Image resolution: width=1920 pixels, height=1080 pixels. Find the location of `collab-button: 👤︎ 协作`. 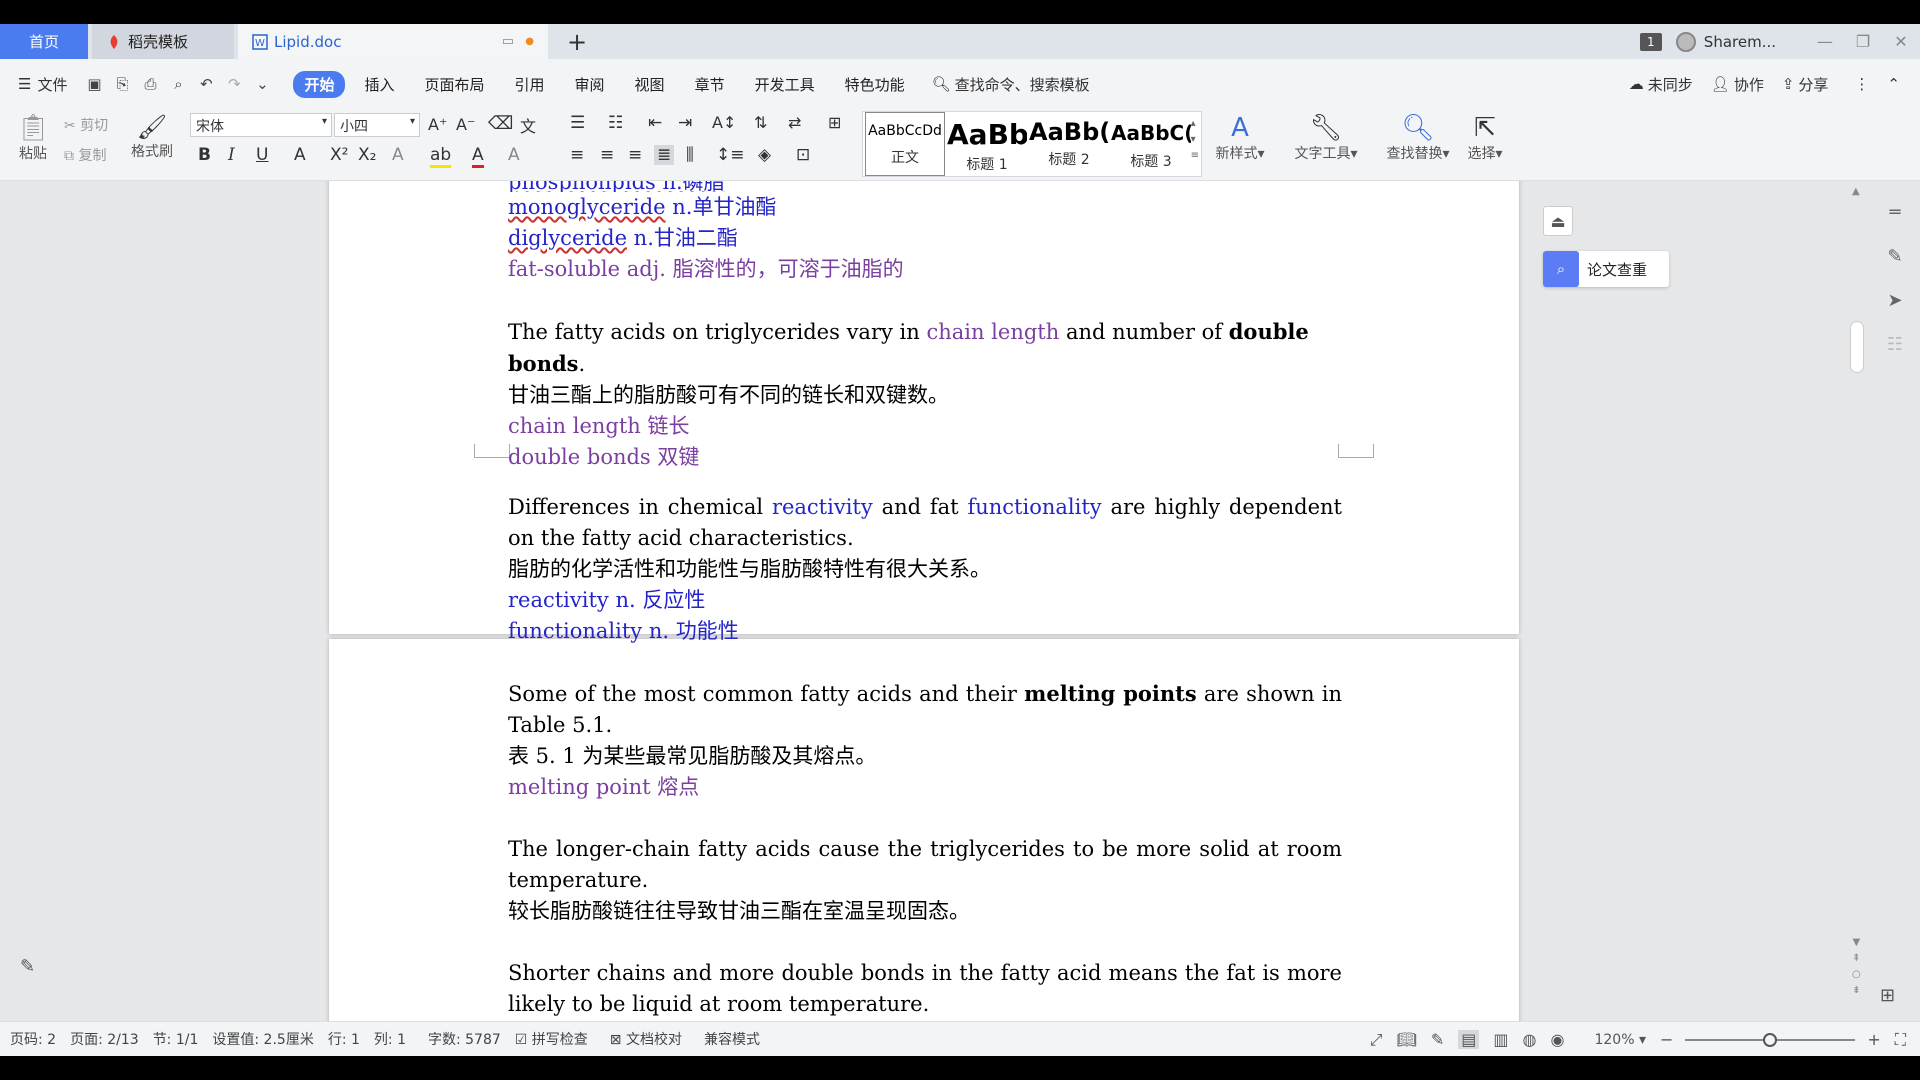

collab-button: 👤︎ 协作 is located at coordinates (1737, 84).